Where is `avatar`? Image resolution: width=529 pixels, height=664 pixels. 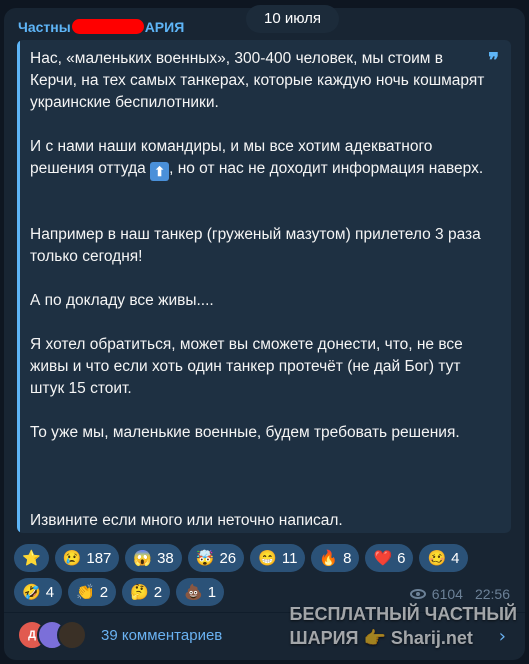
avatar is located at coordinates (72, 635).